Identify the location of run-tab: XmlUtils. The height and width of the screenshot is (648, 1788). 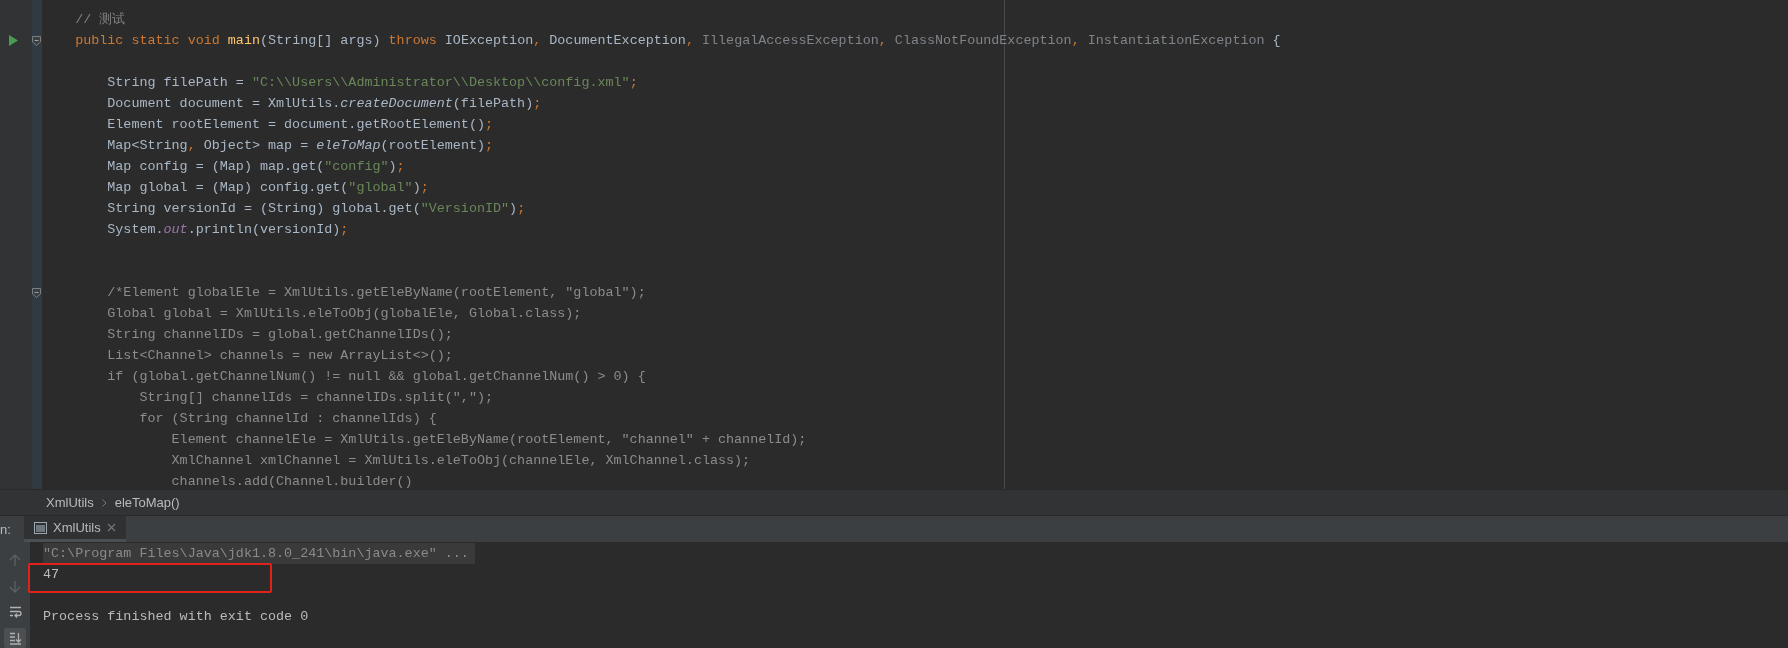
(75, 529).